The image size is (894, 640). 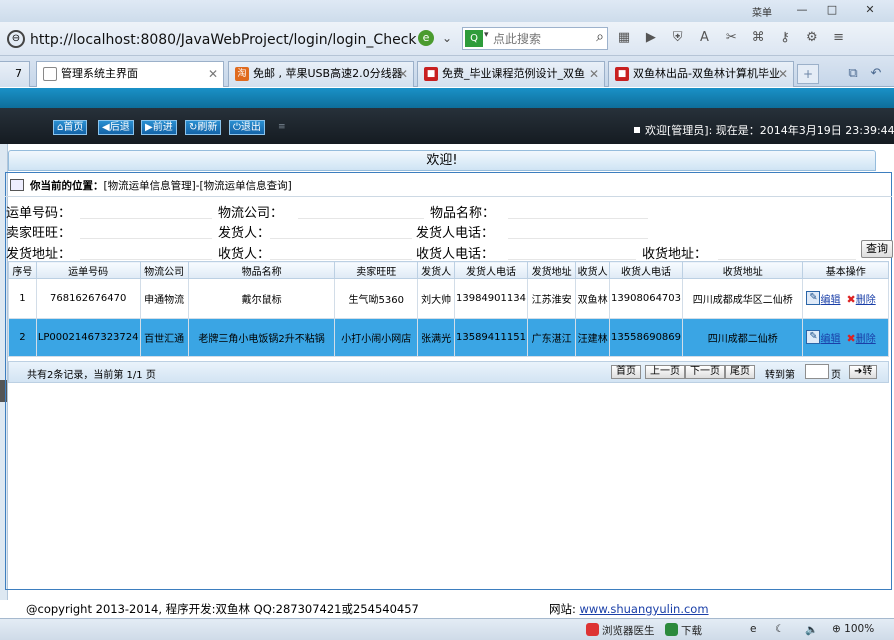 What do you see at coordinates (787, 252) in the screenshot?
I see `recv-addr-input` at bounding box center [787, 252].